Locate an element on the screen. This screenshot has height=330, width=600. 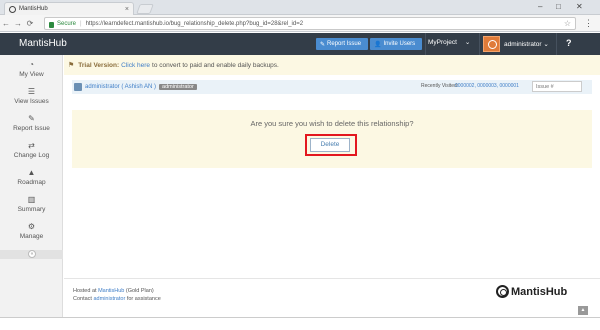
issue-number-input is located at coordinates (557, 86).